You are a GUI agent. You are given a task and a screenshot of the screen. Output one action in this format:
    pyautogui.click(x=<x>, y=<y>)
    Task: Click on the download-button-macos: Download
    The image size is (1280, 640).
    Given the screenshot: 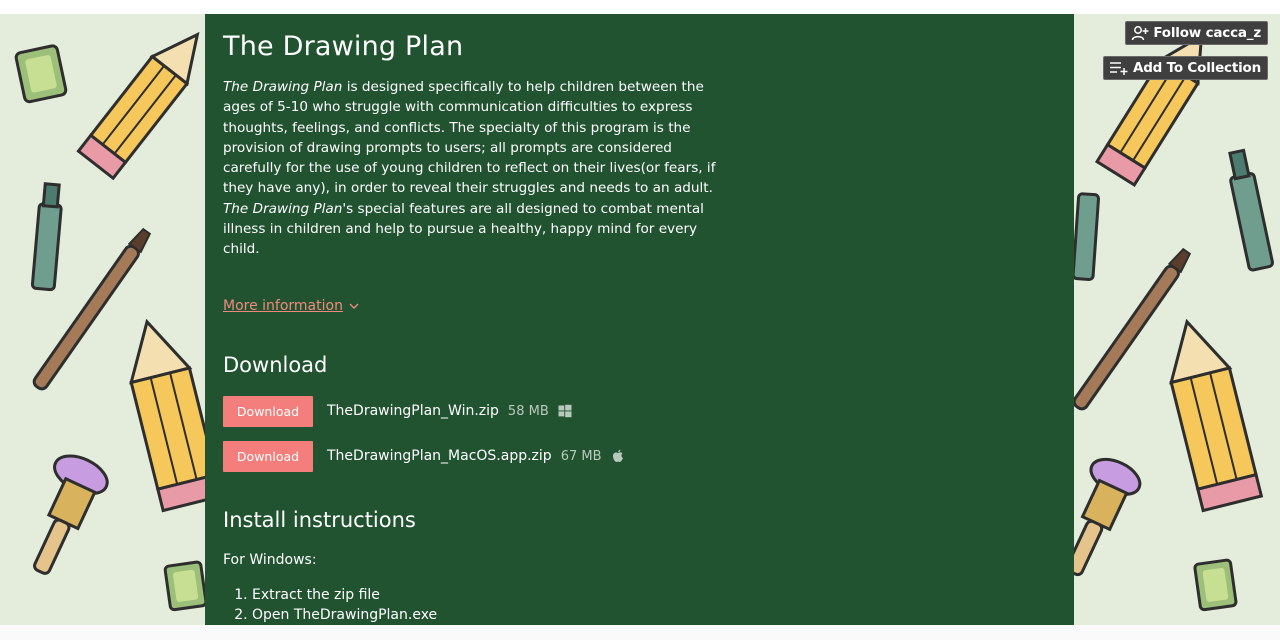 What is the action you would take?
    pyautogui.click(x=268, y=456)
    